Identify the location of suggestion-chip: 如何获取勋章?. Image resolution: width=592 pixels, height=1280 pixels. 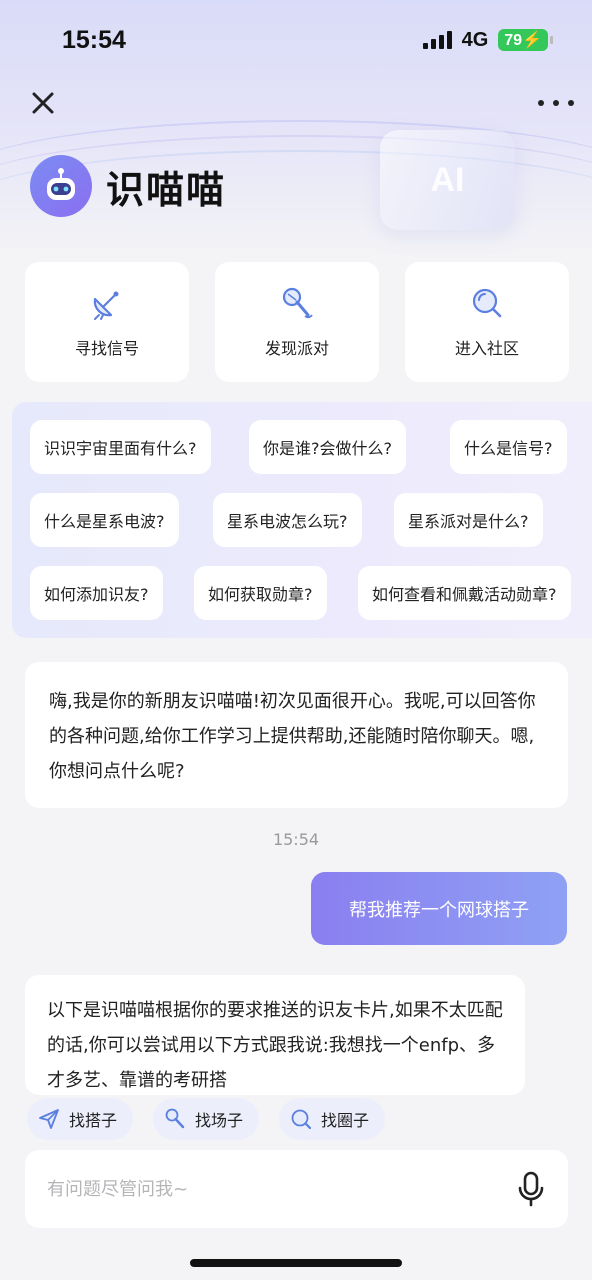
(260, 593).